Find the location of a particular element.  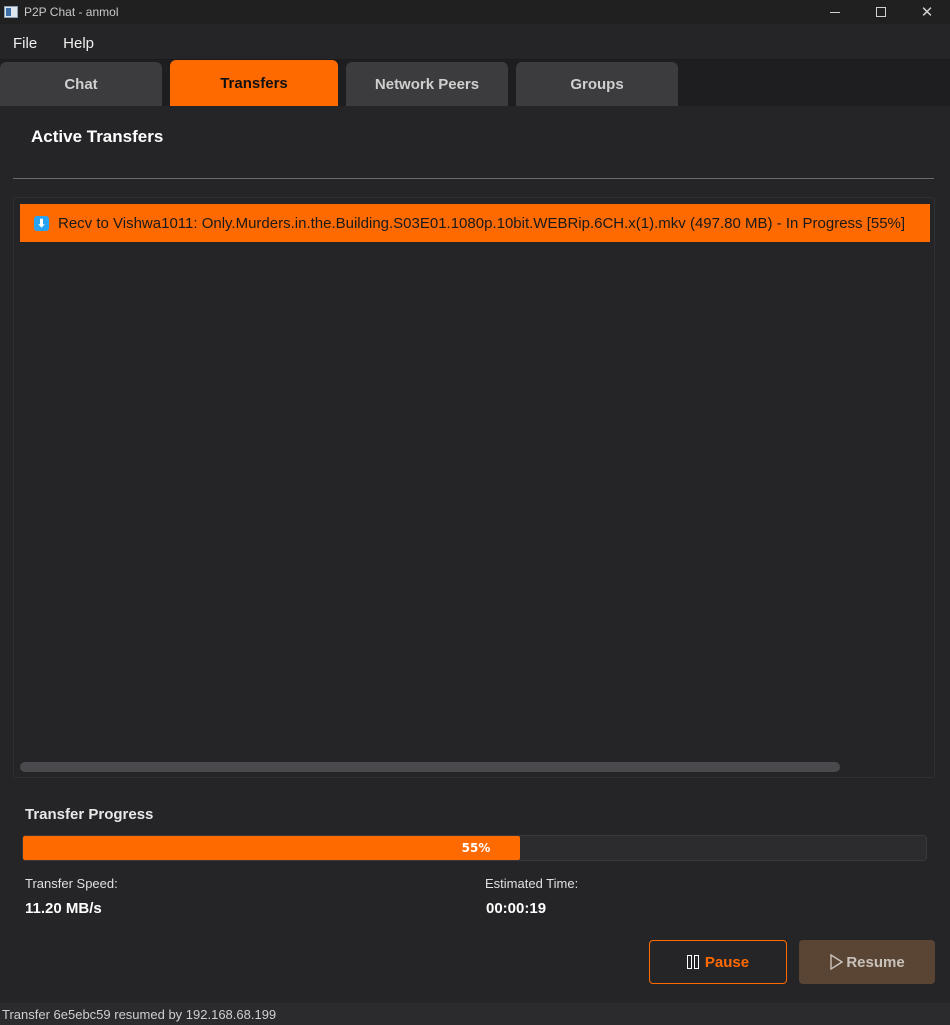

transfer-progress-bar: 55% is located at coordinates (474, 848).